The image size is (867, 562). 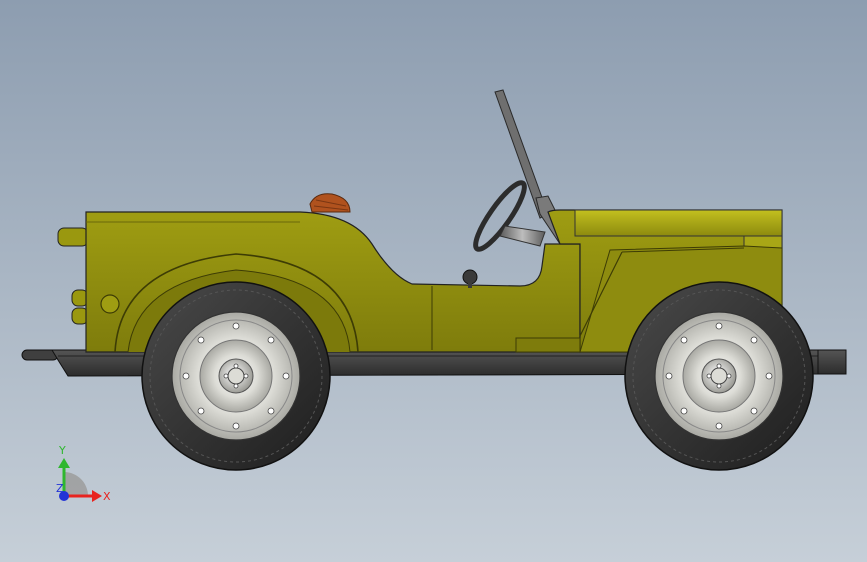 What do you see at coordinates (64, 463) in the screenshot?
I see `triad-y-arrowhead` at bounding box center [64, 463].